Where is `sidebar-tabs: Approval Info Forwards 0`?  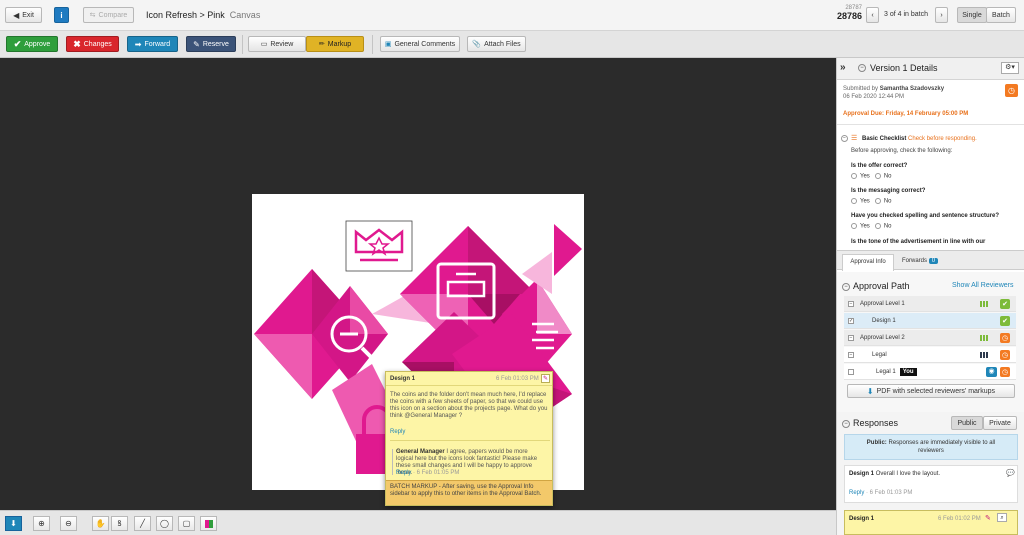
sidebar-tabs: Approval Info Forwards 0 is located at coordinates (930, 260).